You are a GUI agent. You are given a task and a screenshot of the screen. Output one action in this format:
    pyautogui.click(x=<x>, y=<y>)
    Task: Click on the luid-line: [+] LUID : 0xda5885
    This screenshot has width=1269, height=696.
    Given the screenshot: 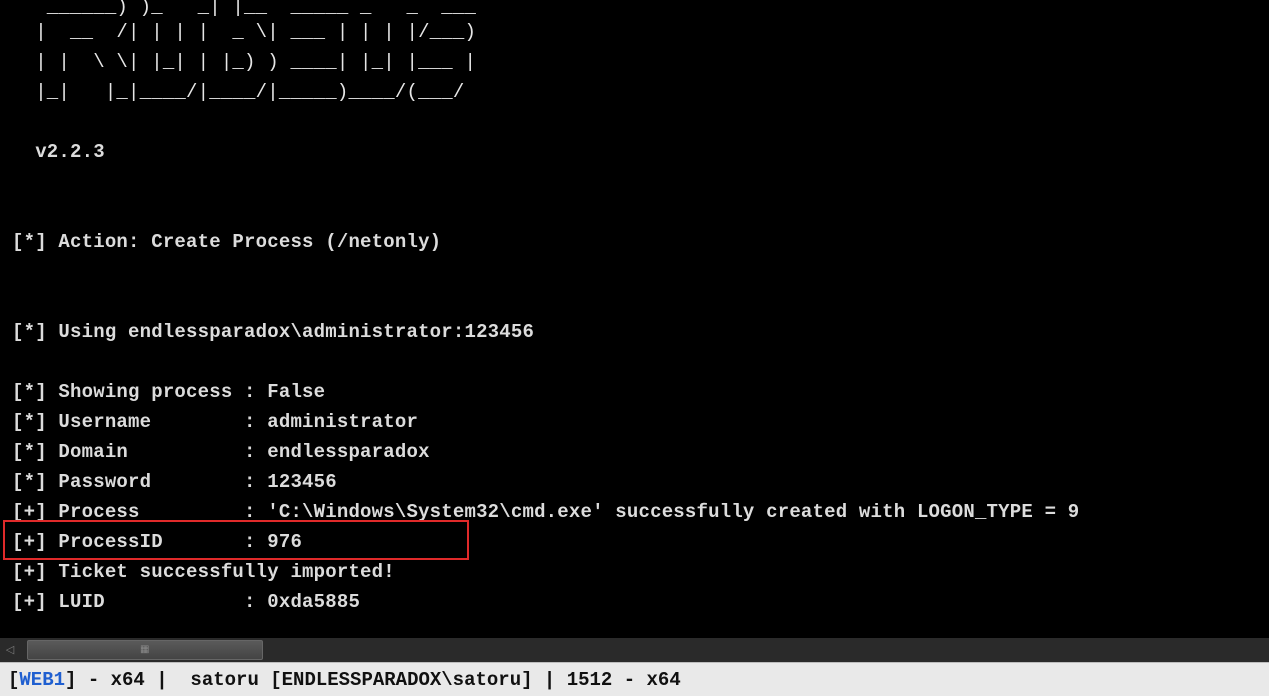 What is the action you would take?
    pyautogui.click(x=186, y=602)
    